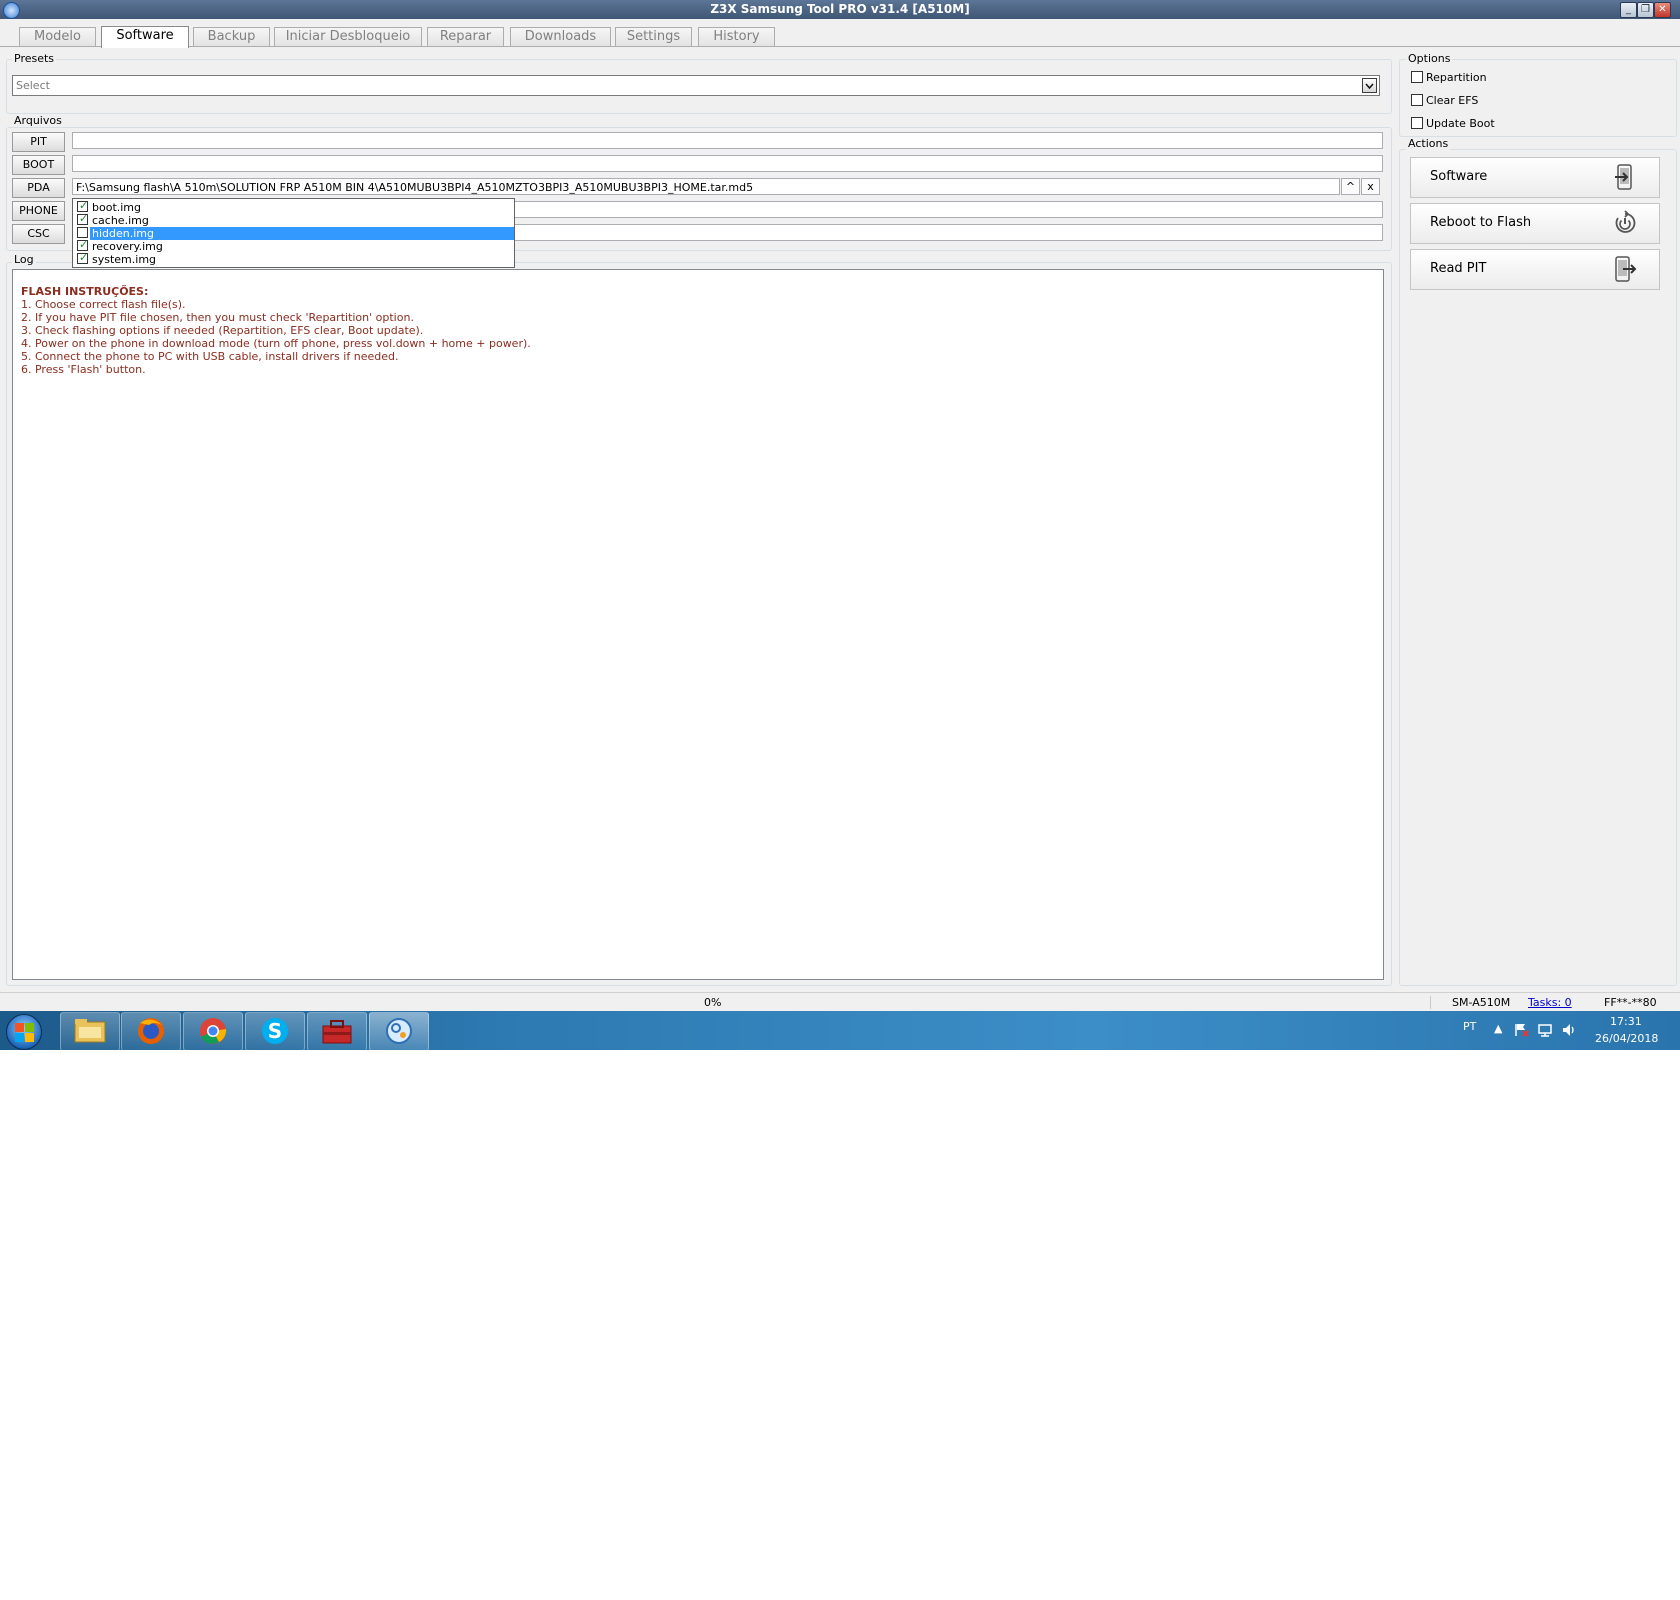 Image resolution: width=1680 pixels, height=1600 pixels. Describe the element at coordinates (33, 85) in the screenshot. I see `presets-select-value: Select` at that location.